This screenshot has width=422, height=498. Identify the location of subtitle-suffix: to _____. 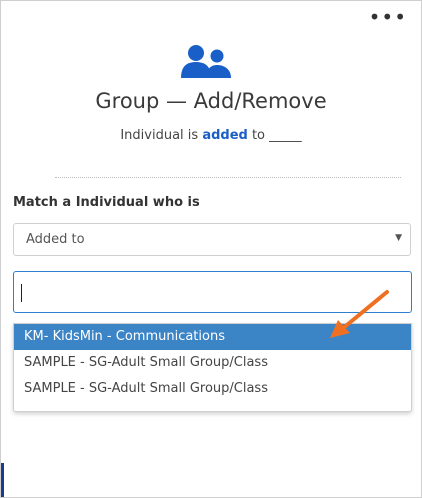
(274, 135).